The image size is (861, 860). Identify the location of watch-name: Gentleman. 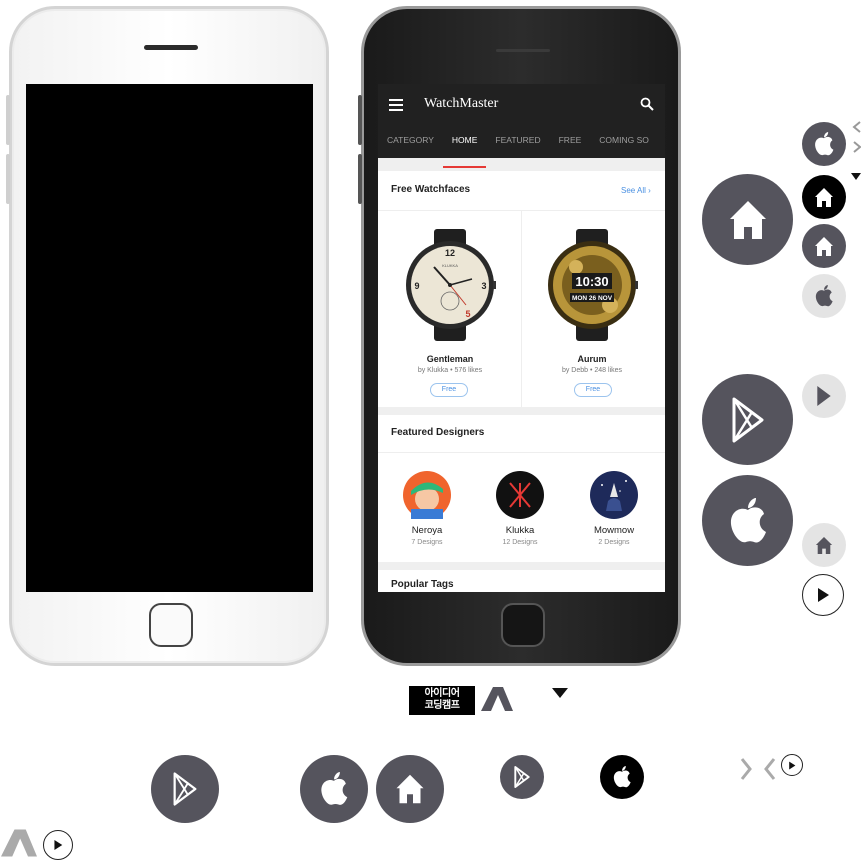
(450, 359).